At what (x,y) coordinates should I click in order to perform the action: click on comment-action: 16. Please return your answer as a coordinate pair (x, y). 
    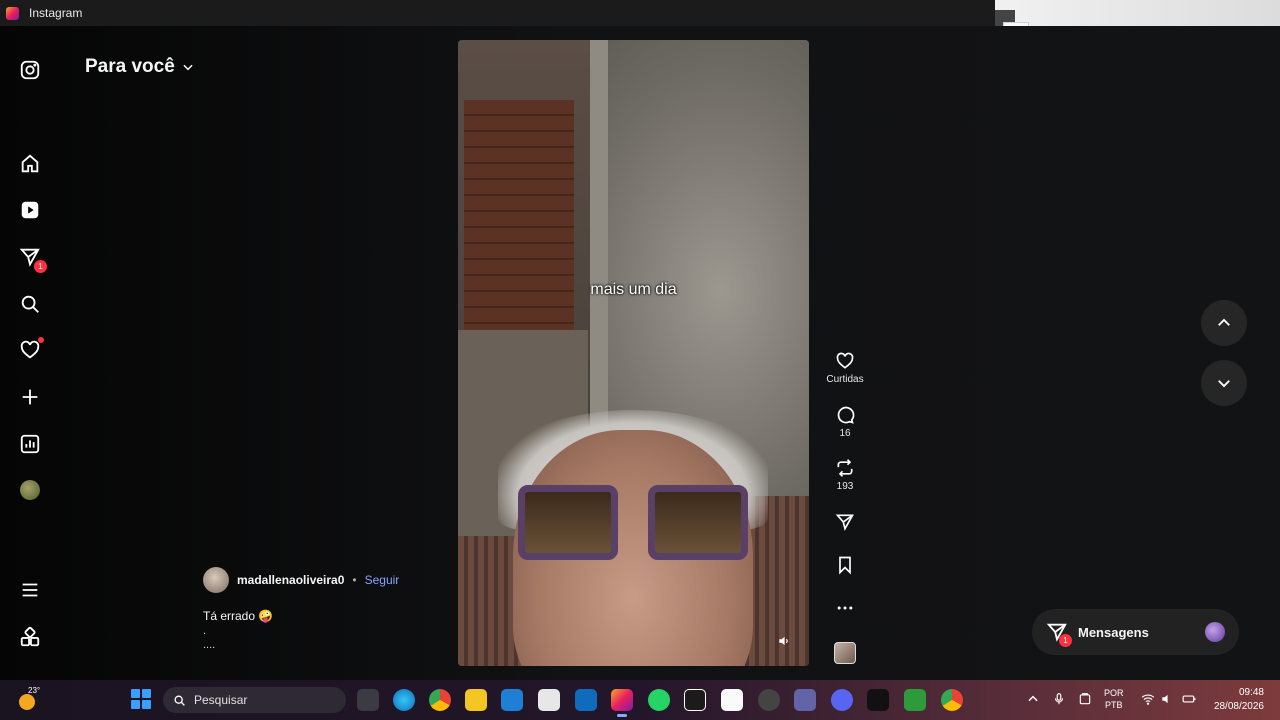
    Looking at the image, I should click on (845, 422).